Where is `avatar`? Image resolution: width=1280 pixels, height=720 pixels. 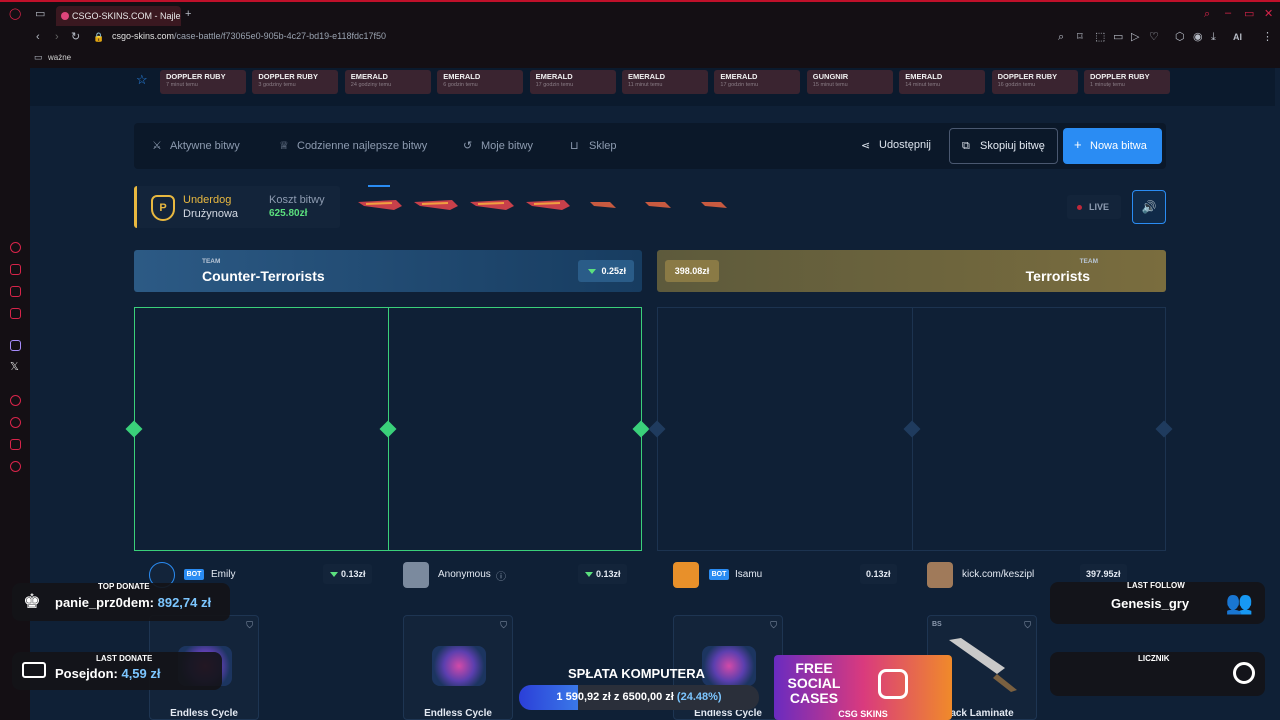 avatar is located at coordinates (686, 575).